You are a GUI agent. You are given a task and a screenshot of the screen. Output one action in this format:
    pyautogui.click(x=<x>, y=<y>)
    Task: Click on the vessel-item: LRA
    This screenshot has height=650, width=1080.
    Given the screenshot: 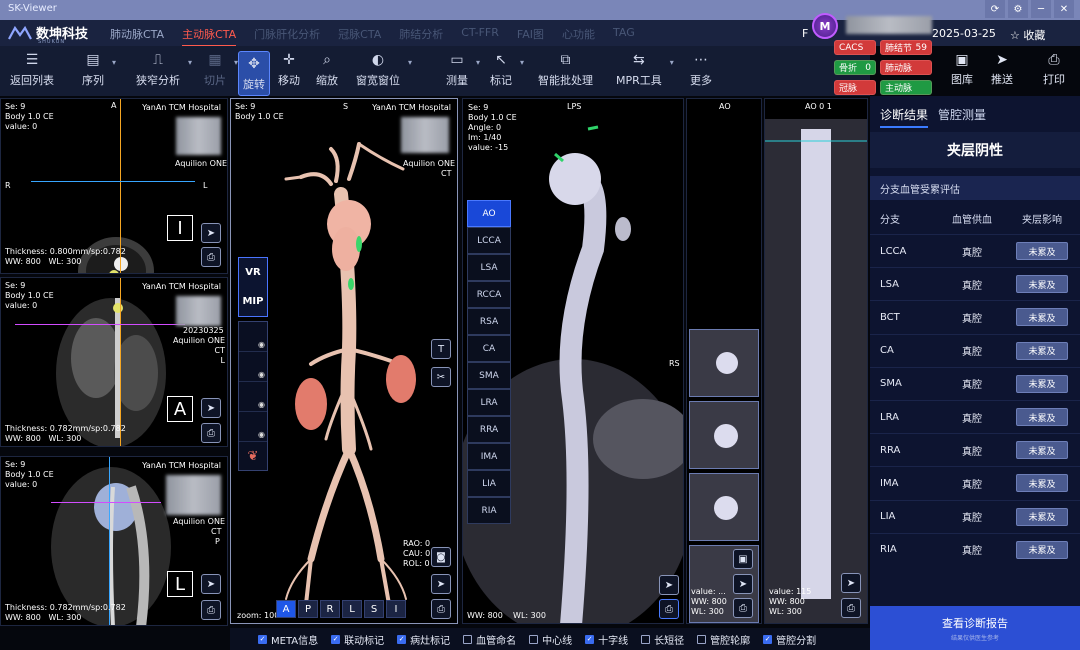 What is the action you would take?
    pyautogui.click(x=489, y=402)
    